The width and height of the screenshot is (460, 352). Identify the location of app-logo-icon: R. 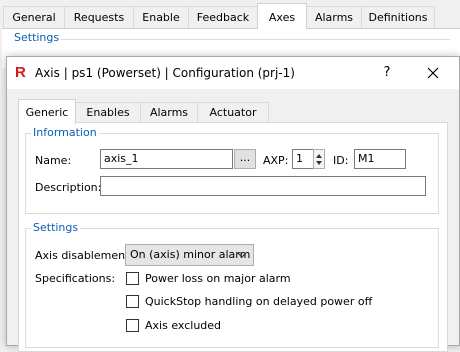
(20, 72).